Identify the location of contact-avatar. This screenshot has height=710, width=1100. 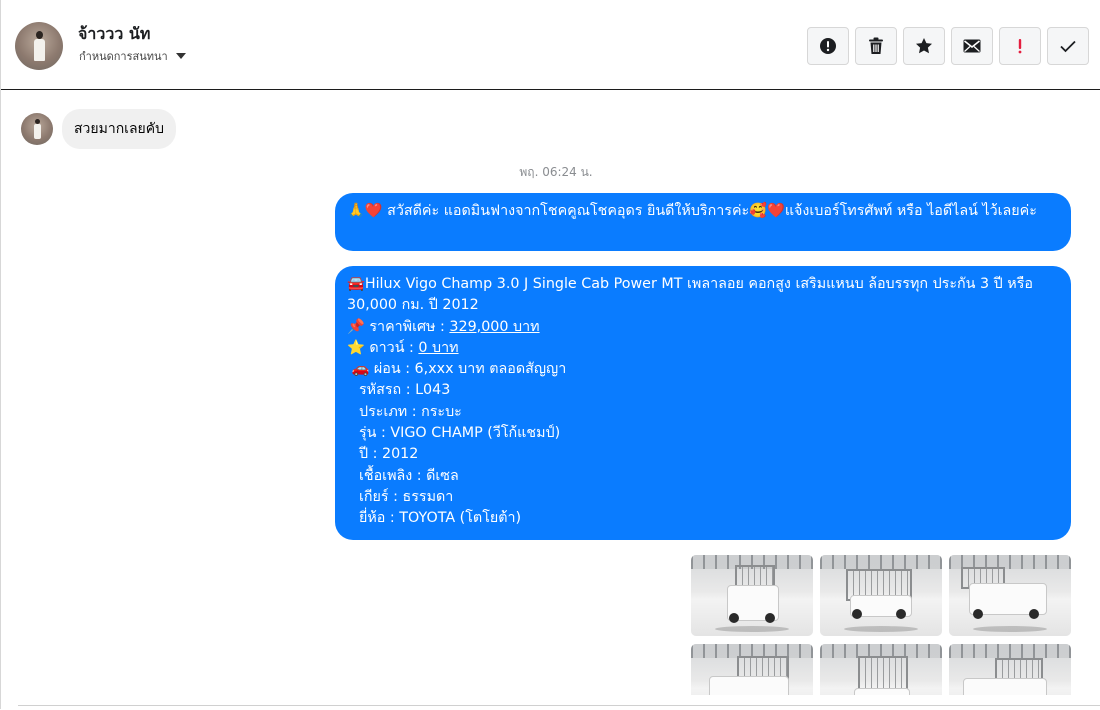
(39, 46).